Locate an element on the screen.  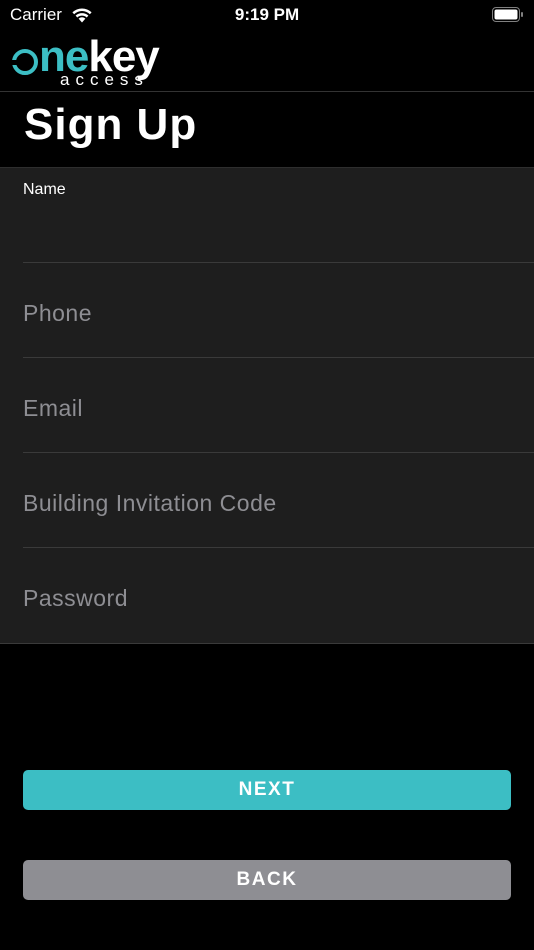
status-bar: Carrier 9:19 PM is located at coordinates (267, 15).